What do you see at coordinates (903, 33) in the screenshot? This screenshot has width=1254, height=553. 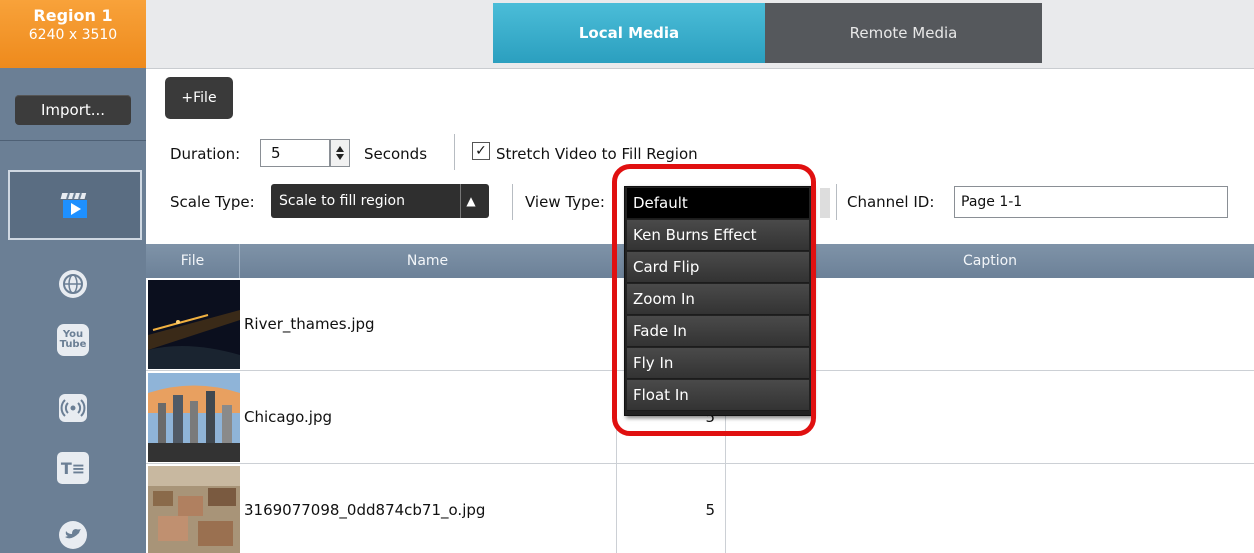 I see `tab-remote-media: Remote Media` at bounding box center [903, 33].